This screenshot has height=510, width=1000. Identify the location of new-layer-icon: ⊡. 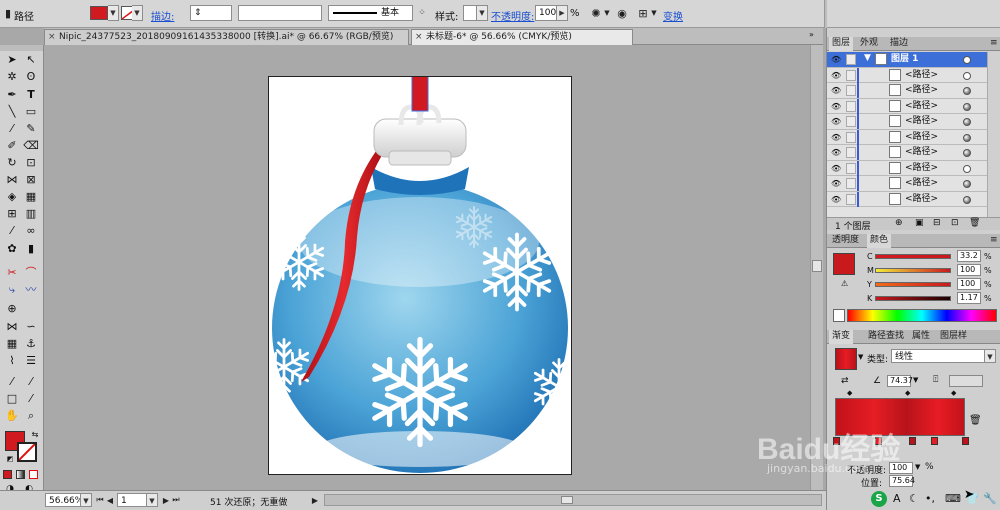
(955, 223).